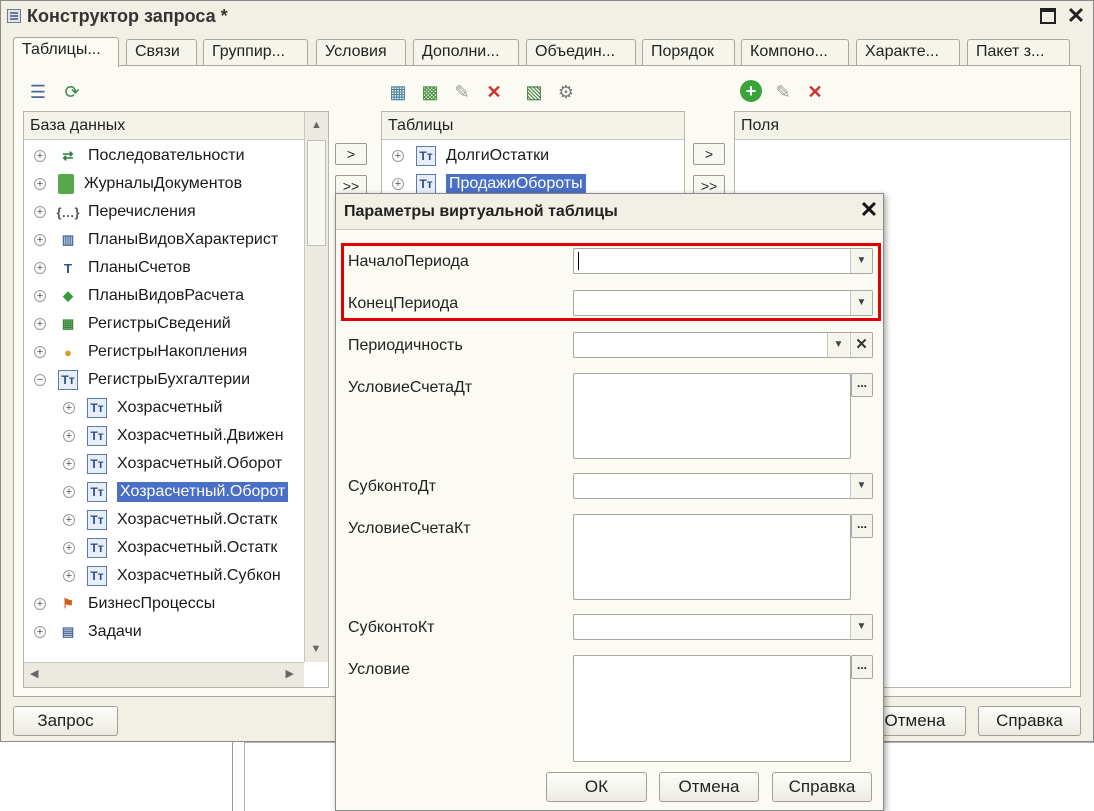  What do you see at coordinates (169, 184) in the screenshot?
I see `tree-item: + ЖурналыДокументов` at bounding box center [169, 184].